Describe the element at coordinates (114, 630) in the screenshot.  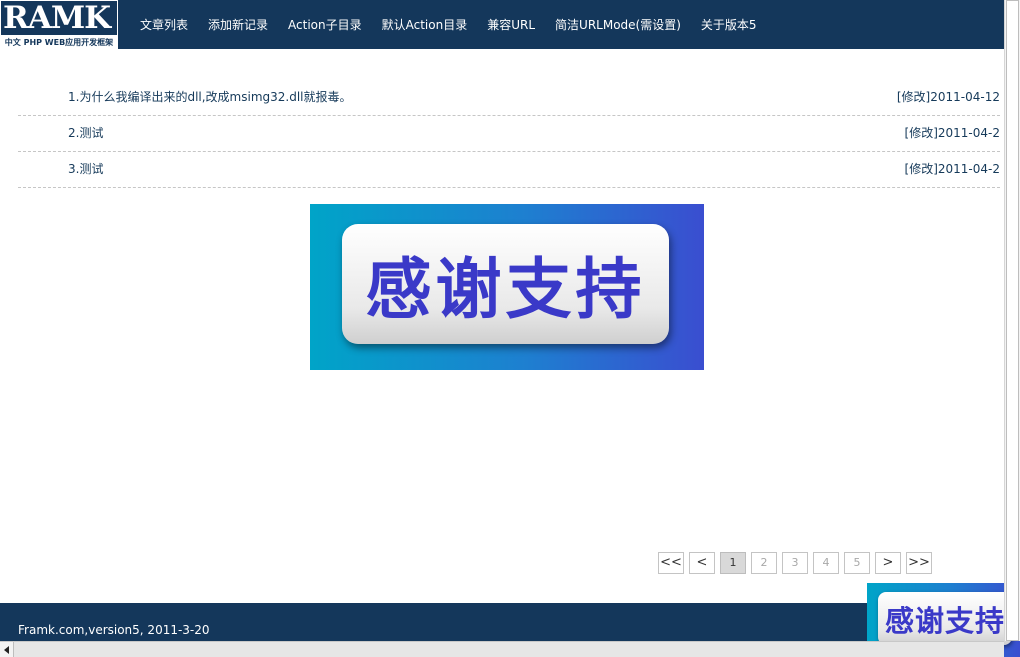
I see `footer-text: Framk.com,version5, 2011-3-20` at that location.